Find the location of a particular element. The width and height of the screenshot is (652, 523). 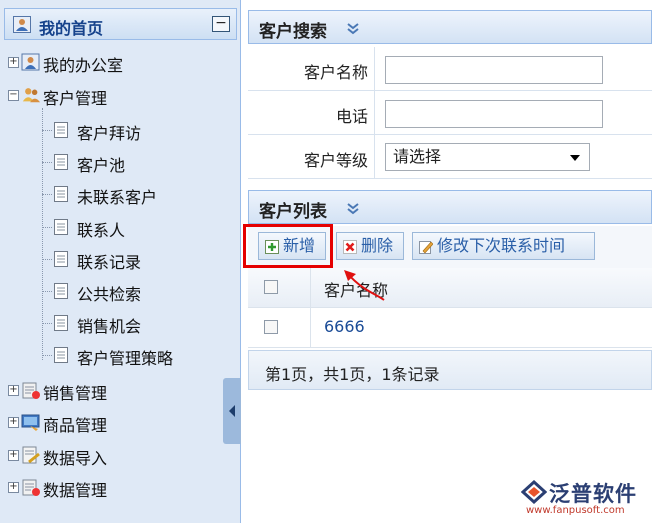

form-row-phone: 电话 is located at coordinates (450, 113).